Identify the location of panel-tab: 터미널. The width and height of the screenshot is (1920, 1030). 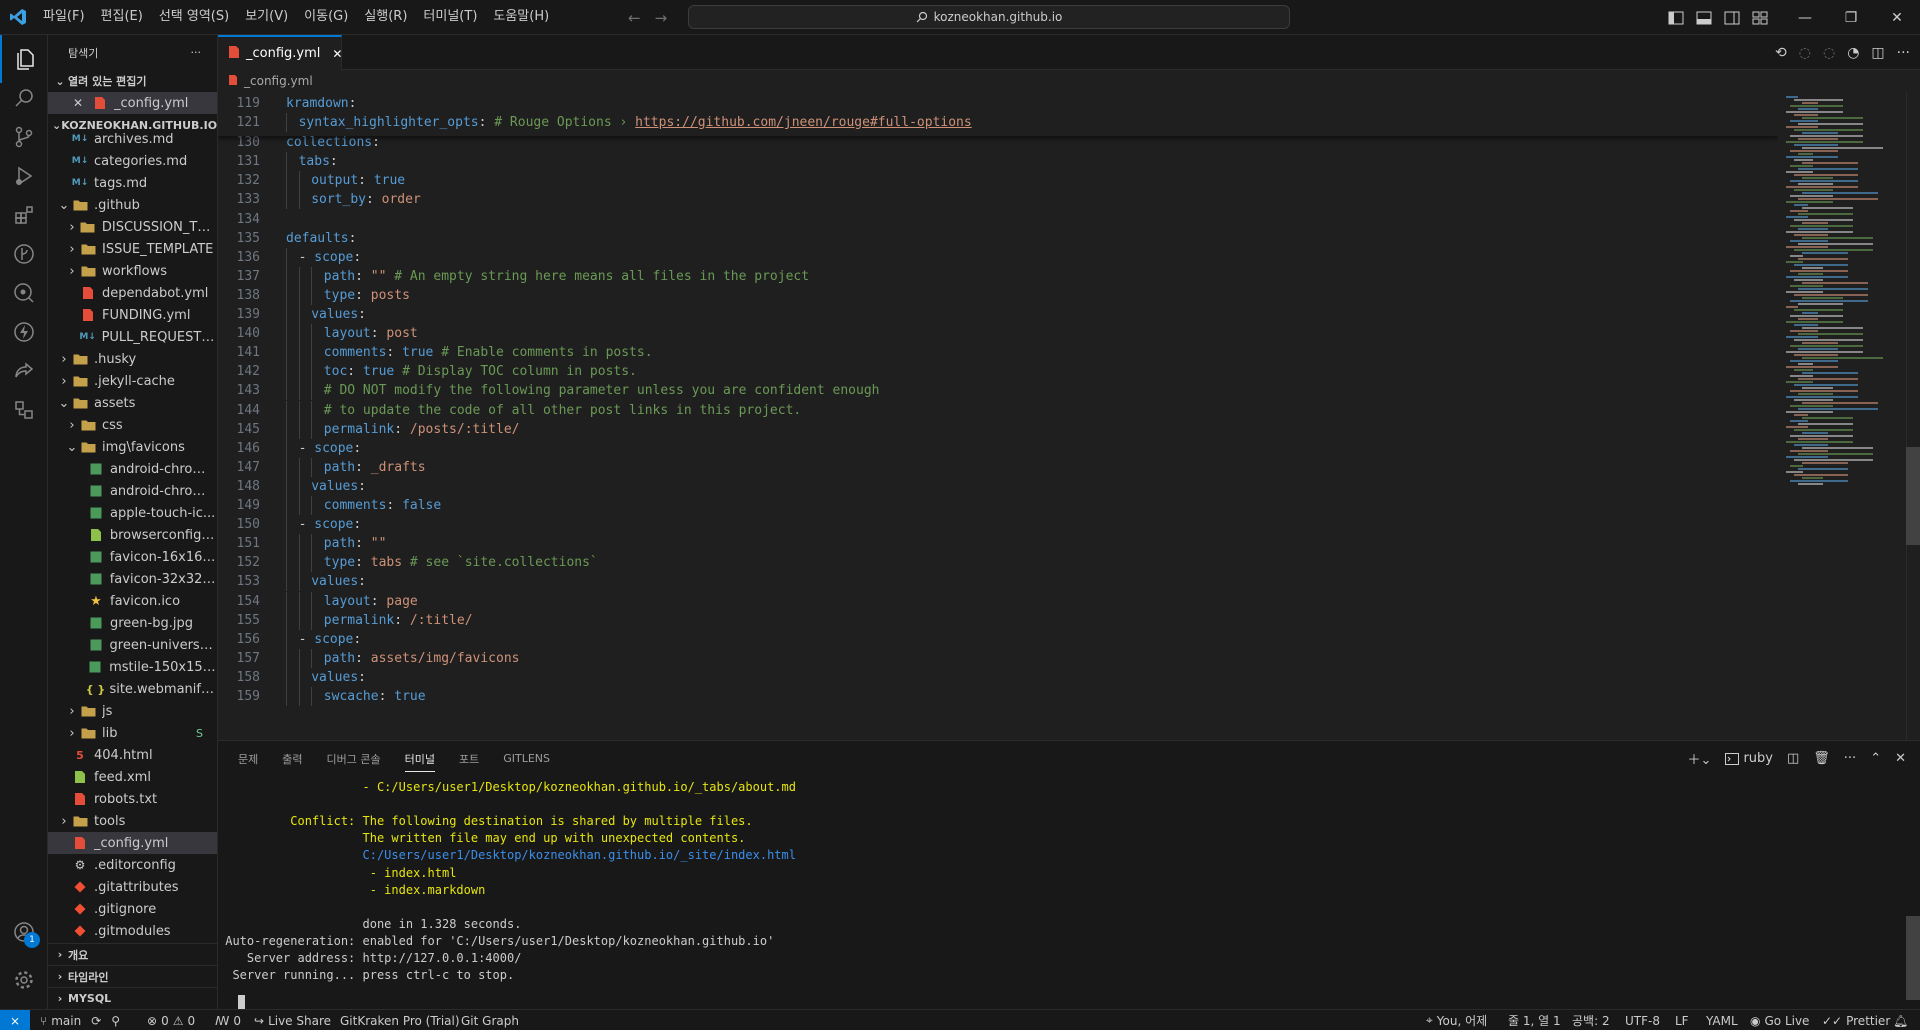
(419, 761).